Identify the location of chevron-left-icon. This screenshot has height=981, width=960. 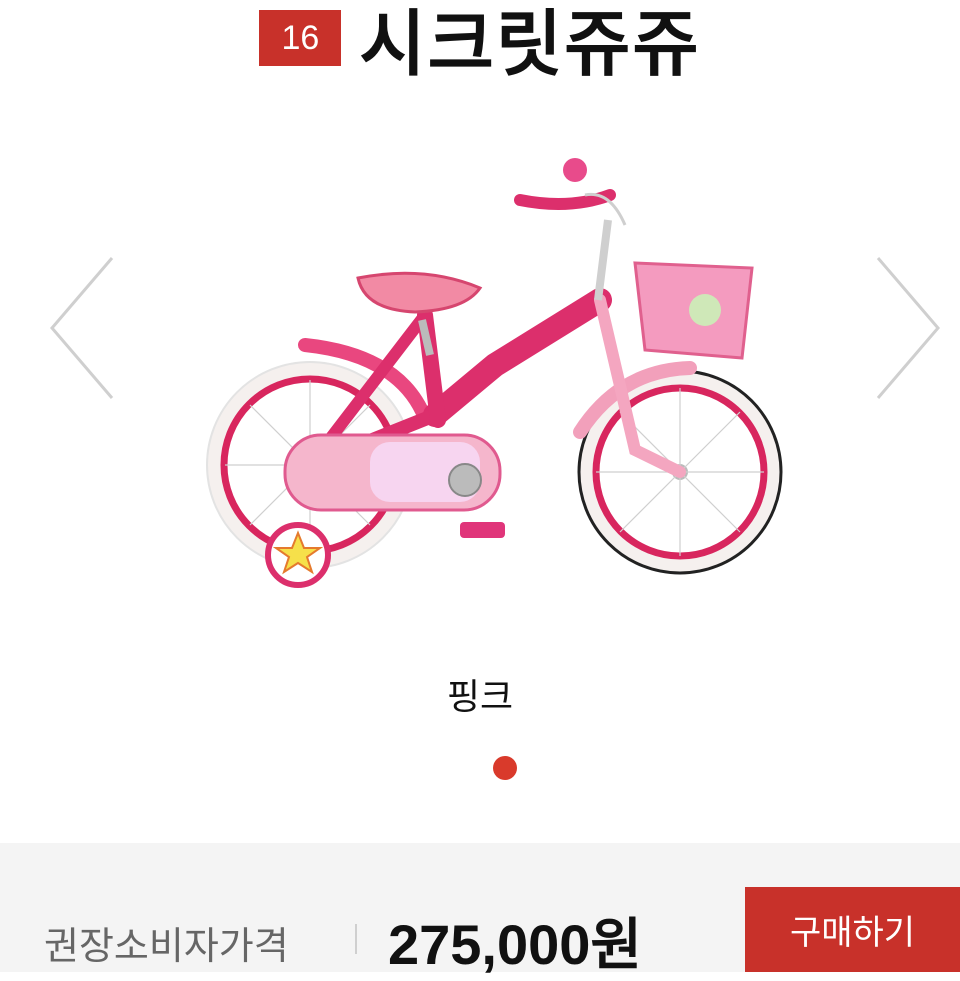
(82, 328).